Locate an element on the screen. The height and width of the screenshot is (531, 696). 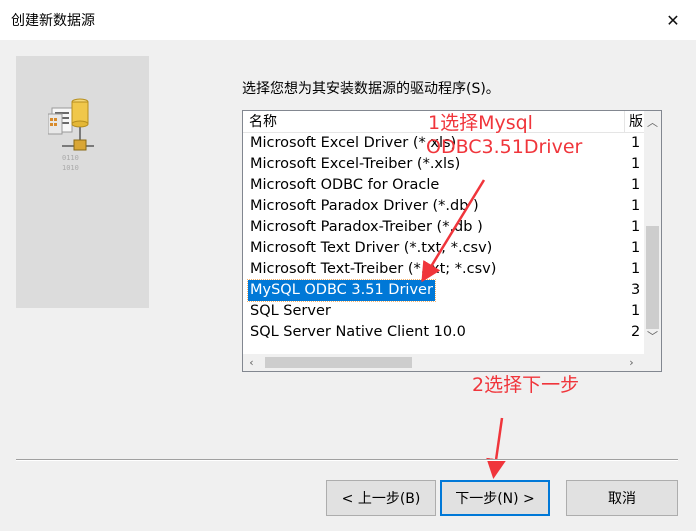
list-item-name: SQL Server is located at coordinates (290, 311).